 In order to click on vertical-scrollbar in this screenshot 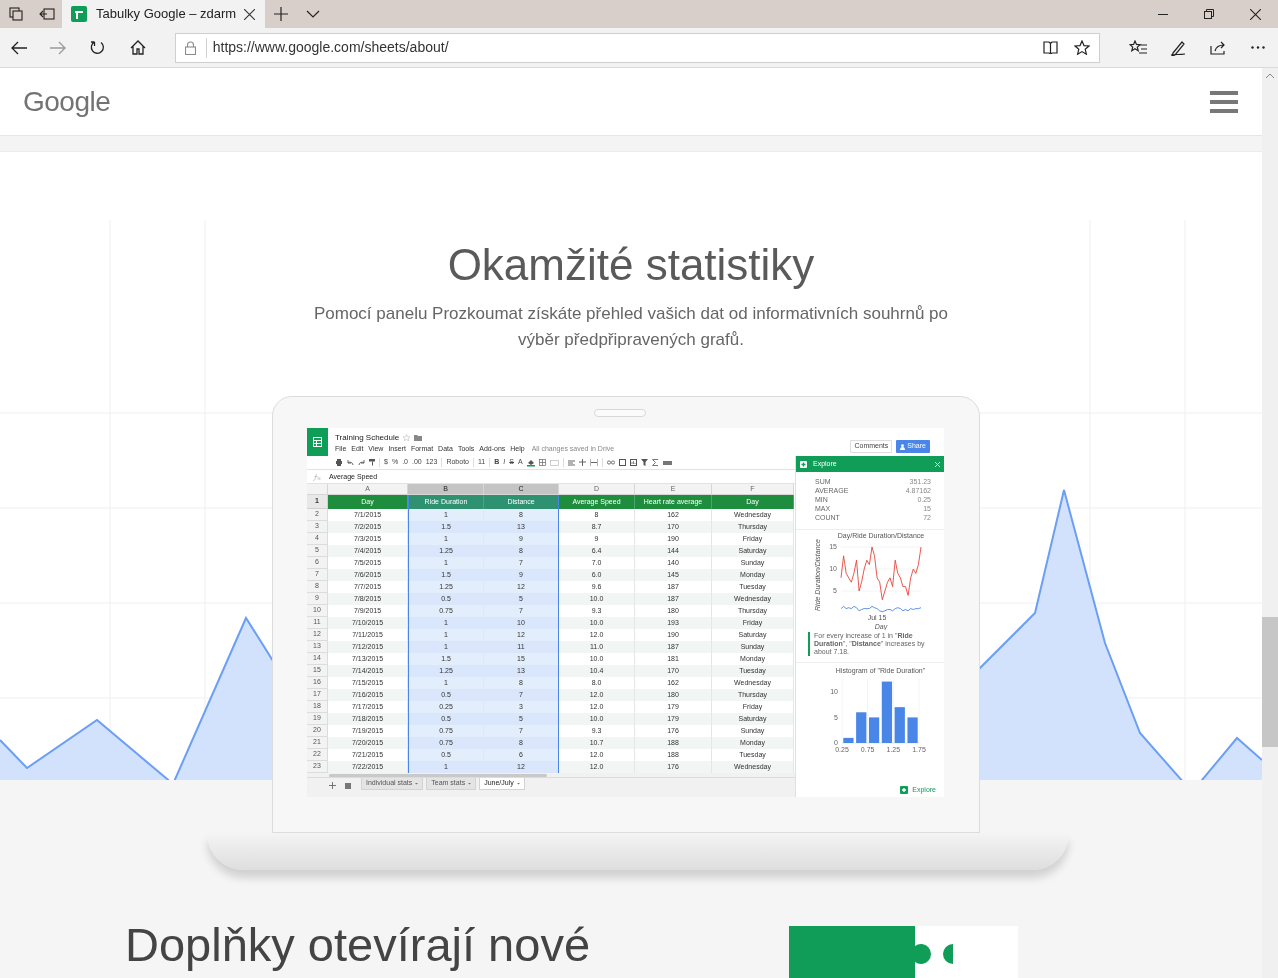, I will do `click(1270, 523)`.